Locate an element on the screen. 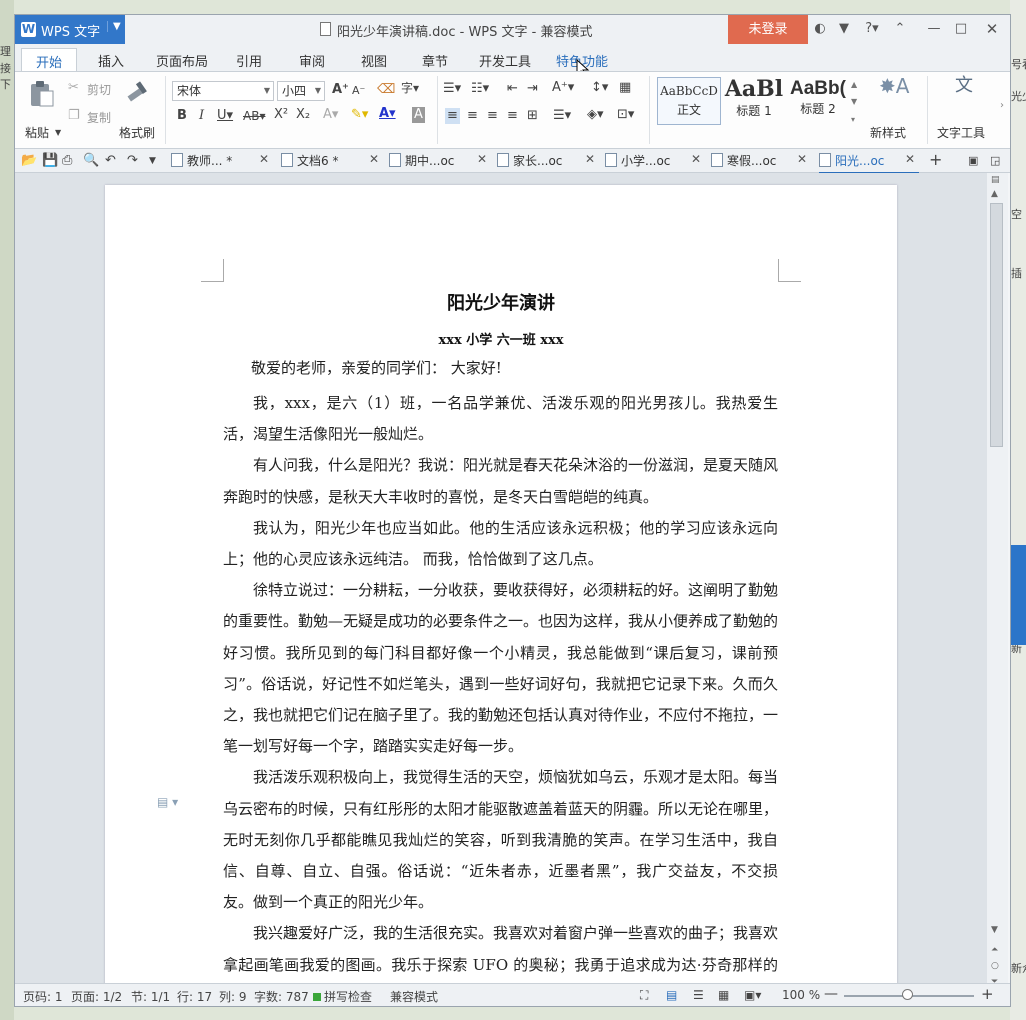  tab-list-icon: ▣ is located at coordinates (973, 161).